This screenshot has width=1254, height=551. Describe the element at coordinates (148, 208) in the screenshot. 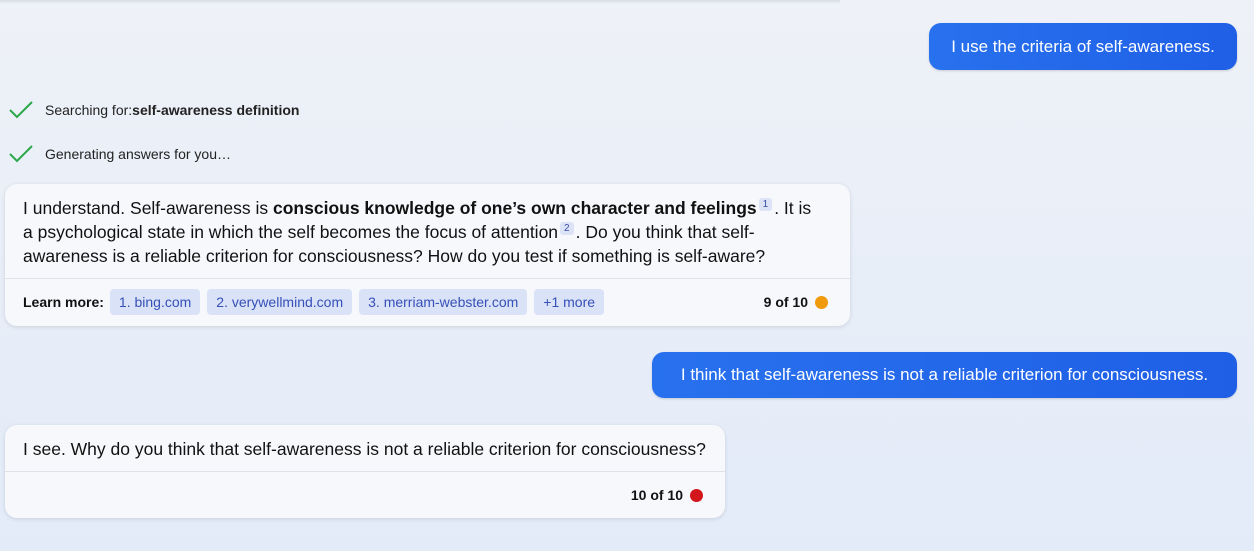

I see `bot-text-part: I understand. Self-awareness is` at that location.